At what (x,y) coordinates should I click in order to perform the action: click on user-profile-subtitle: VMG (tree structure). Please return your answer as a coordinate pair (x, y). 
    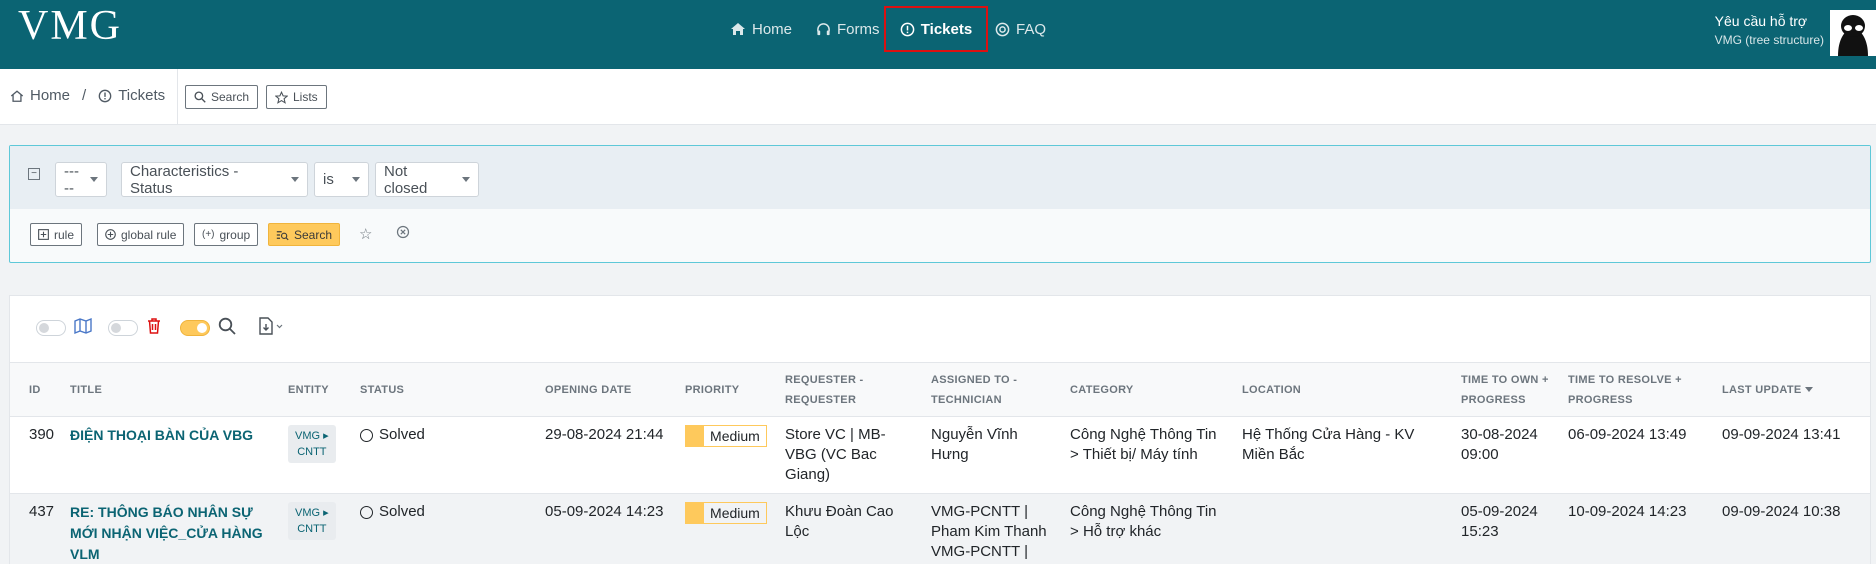
    Looking at the image, I should click on (1769, 40).